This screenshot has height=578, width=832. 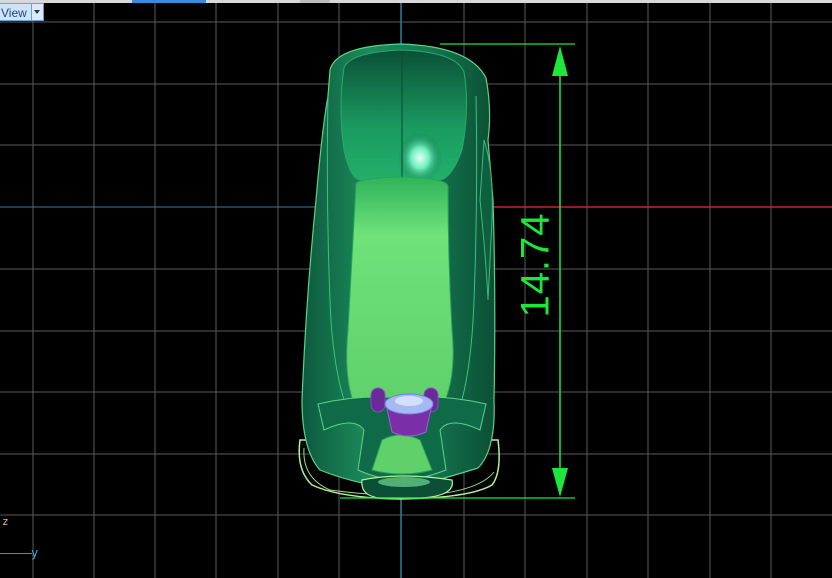 I want to click on tab-indicator, so click(x=315, y=1).